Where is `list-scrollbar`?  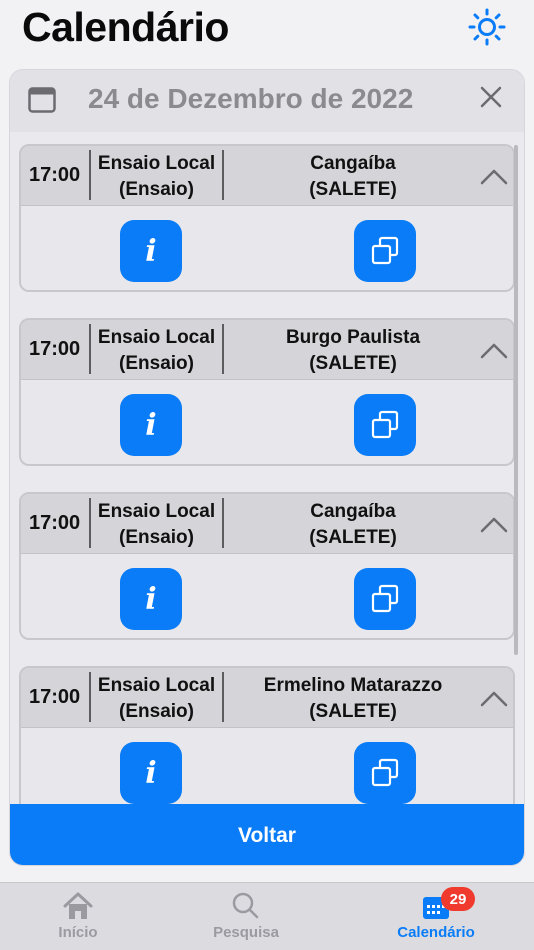 list-scrollbar is located at coordinates (516, 400).